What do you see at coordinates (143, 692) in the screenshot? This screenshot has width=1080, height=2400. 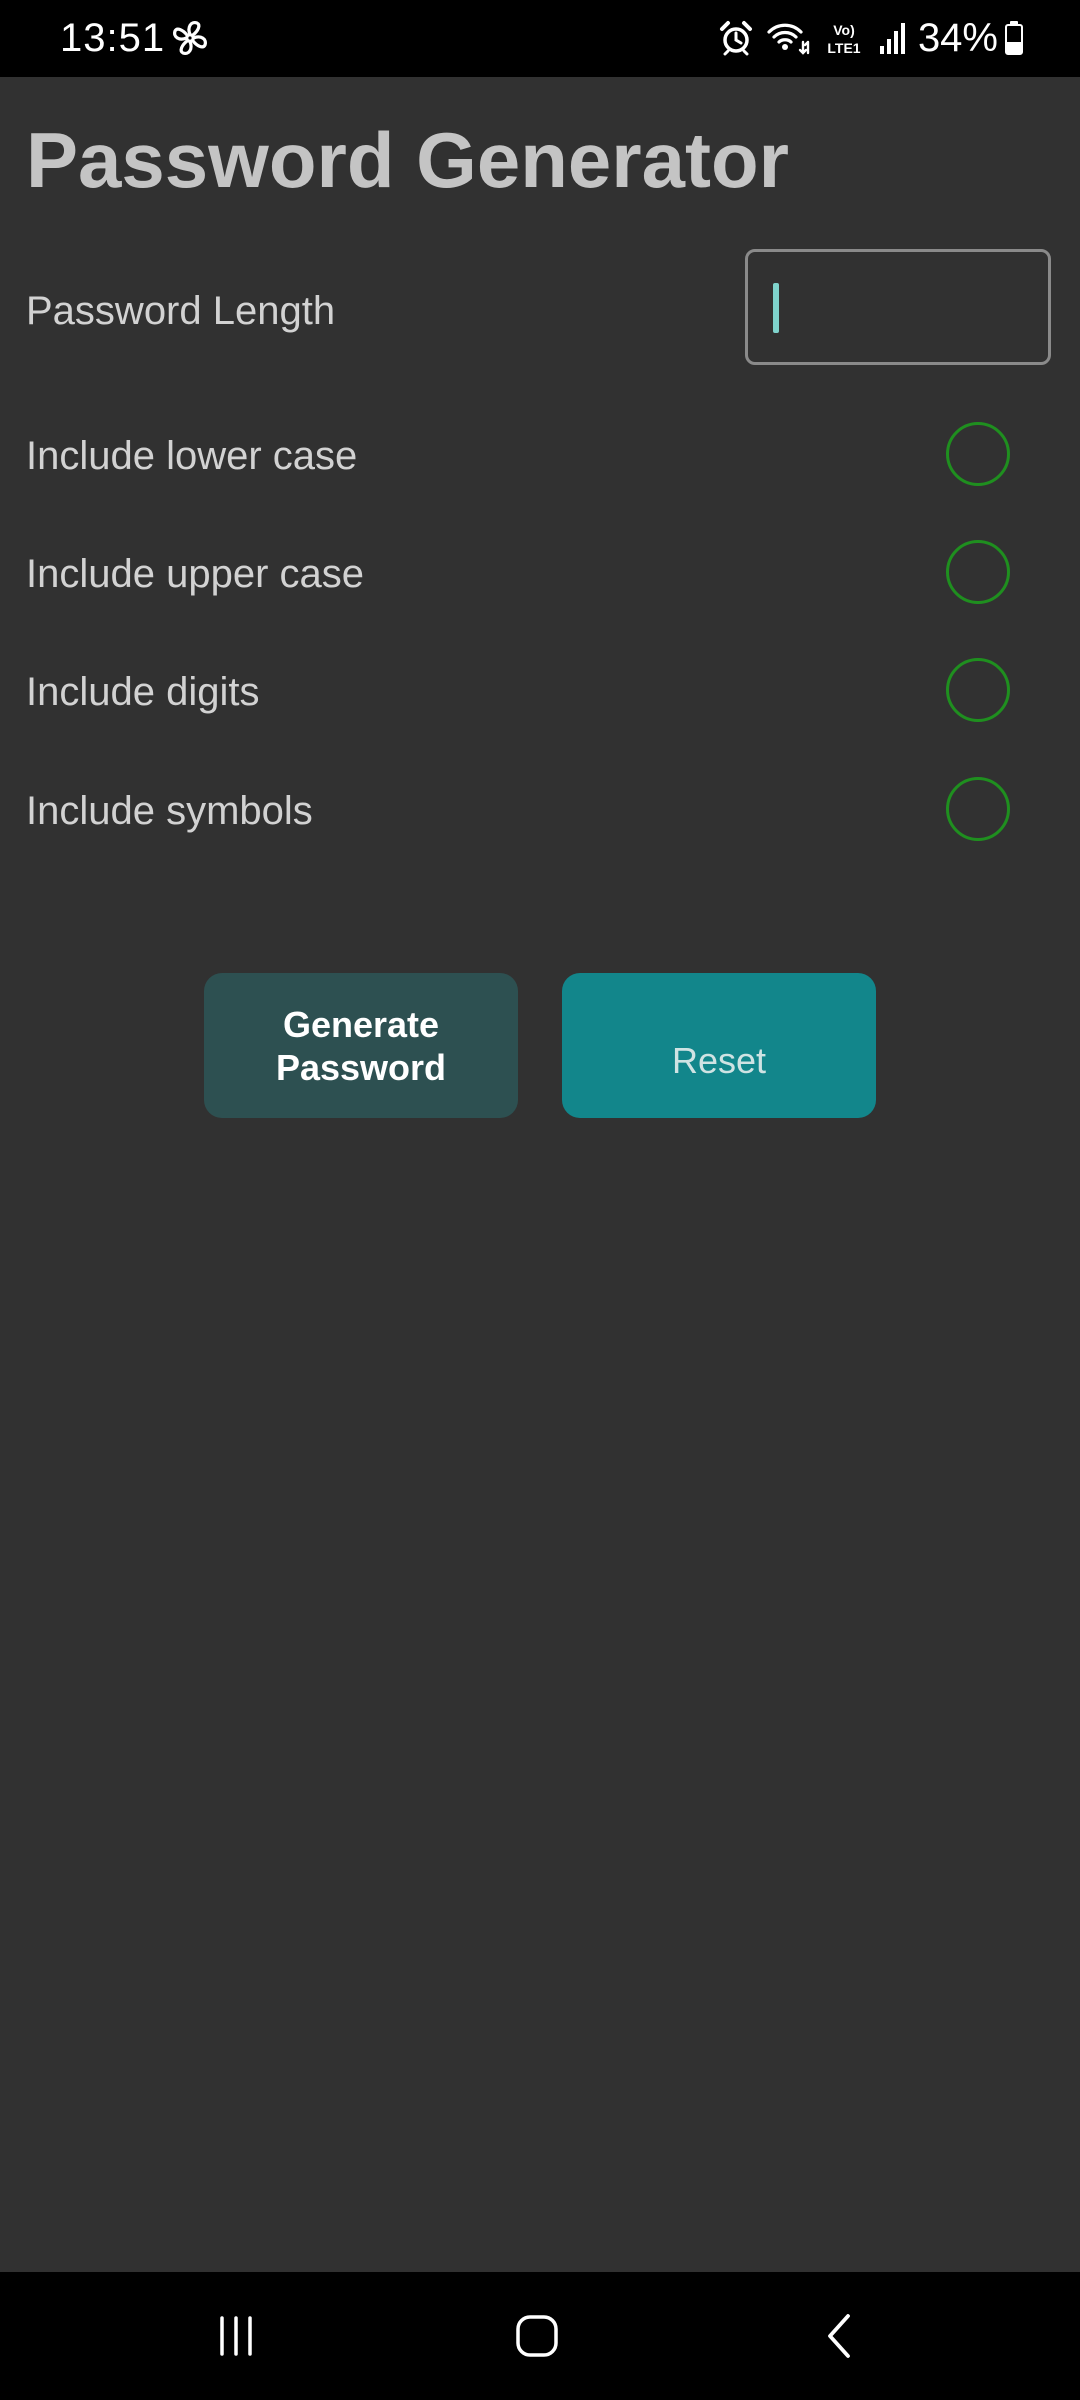 I see `option-label-digits: Include digits` at bounding box center [143, 692].